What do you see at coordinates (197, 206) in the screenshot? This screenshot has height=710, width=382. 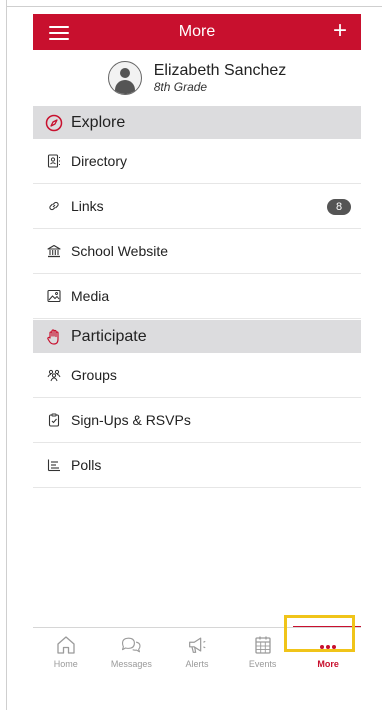 I see `menu-item-links: Links 8` at bounding box center [197, 206].